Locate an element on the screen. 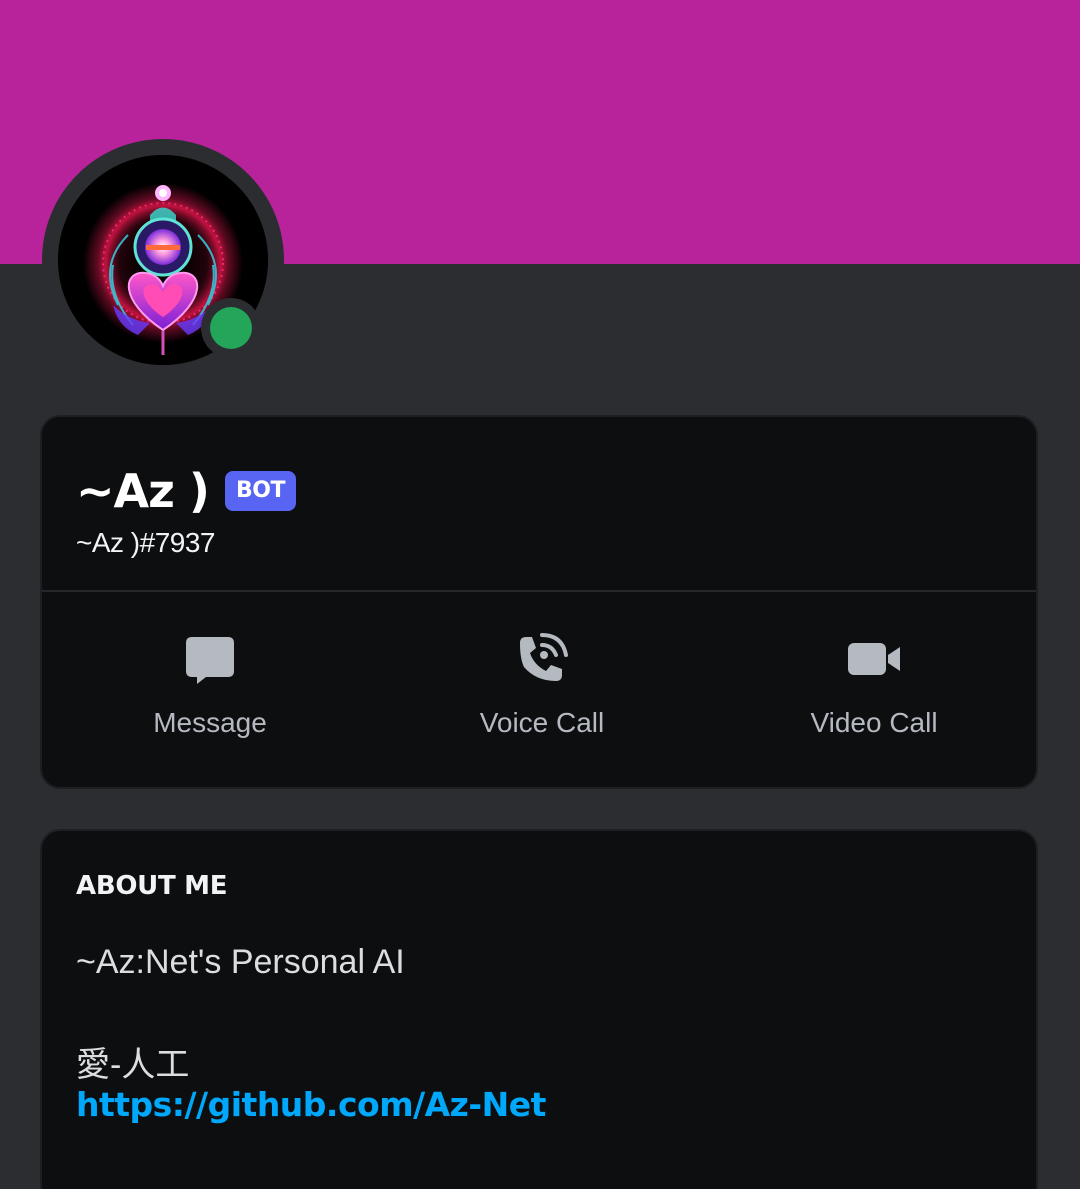  voice-call-label: Voice Call is located at coordinates (542, 722).